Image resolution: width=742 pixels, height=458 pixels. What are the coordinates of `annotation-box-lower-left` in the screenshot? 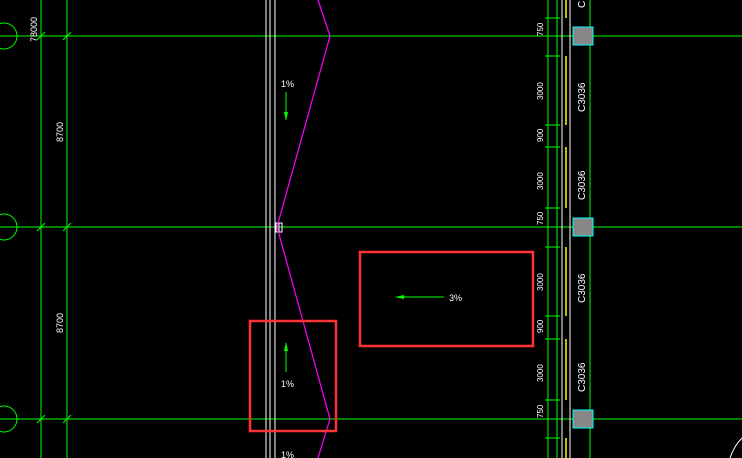 It's located at (293, 376).